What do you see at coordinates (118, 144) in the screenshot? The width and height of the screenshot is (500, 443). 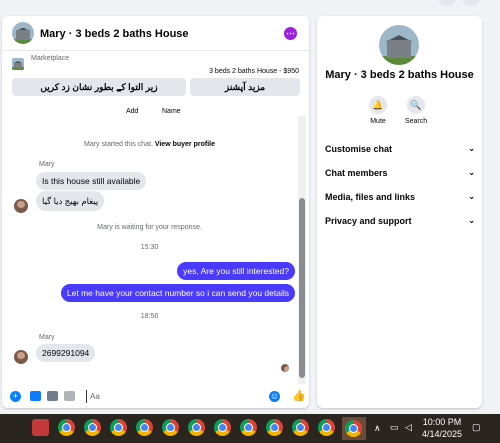 I see `system-start-text: Mary started this chat.` at bounding box center [118, 144].